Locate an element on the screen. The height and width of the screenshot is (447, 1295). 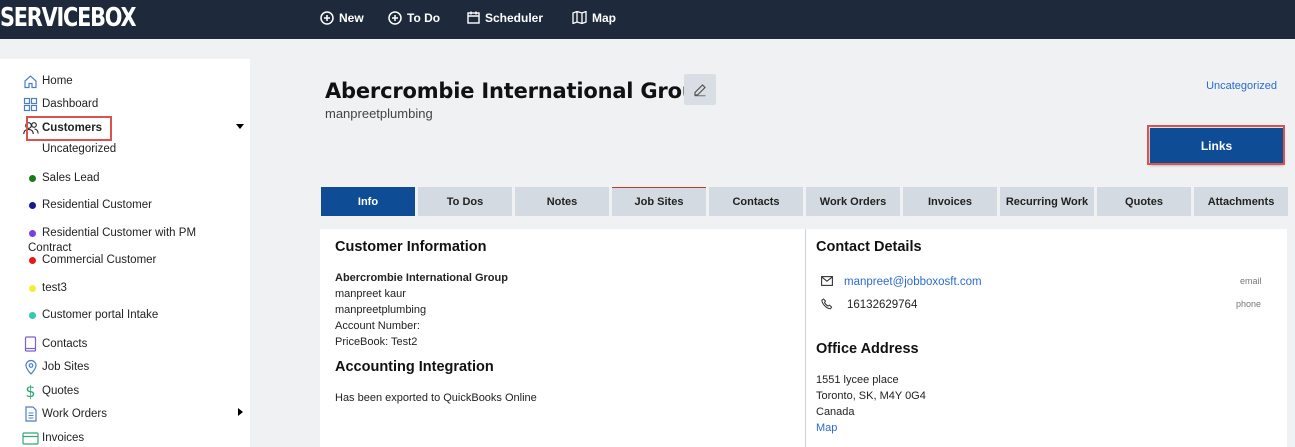
sidebar-item-label: Quotes is located at coordinates (61, 391).